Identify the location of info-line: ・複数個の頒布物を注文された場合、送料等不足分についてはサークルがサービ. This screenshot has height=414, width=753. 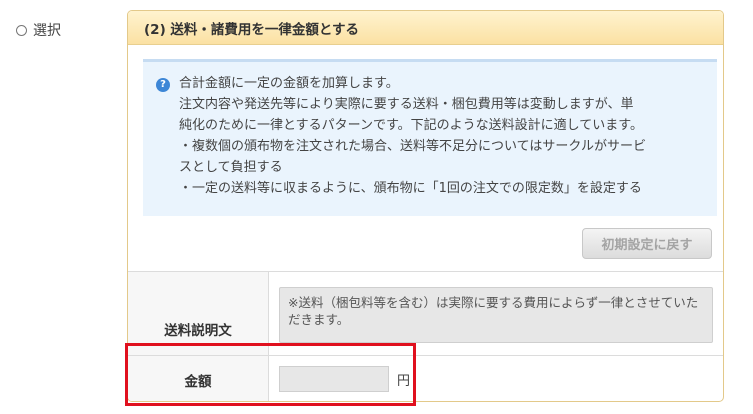
(412, 146).